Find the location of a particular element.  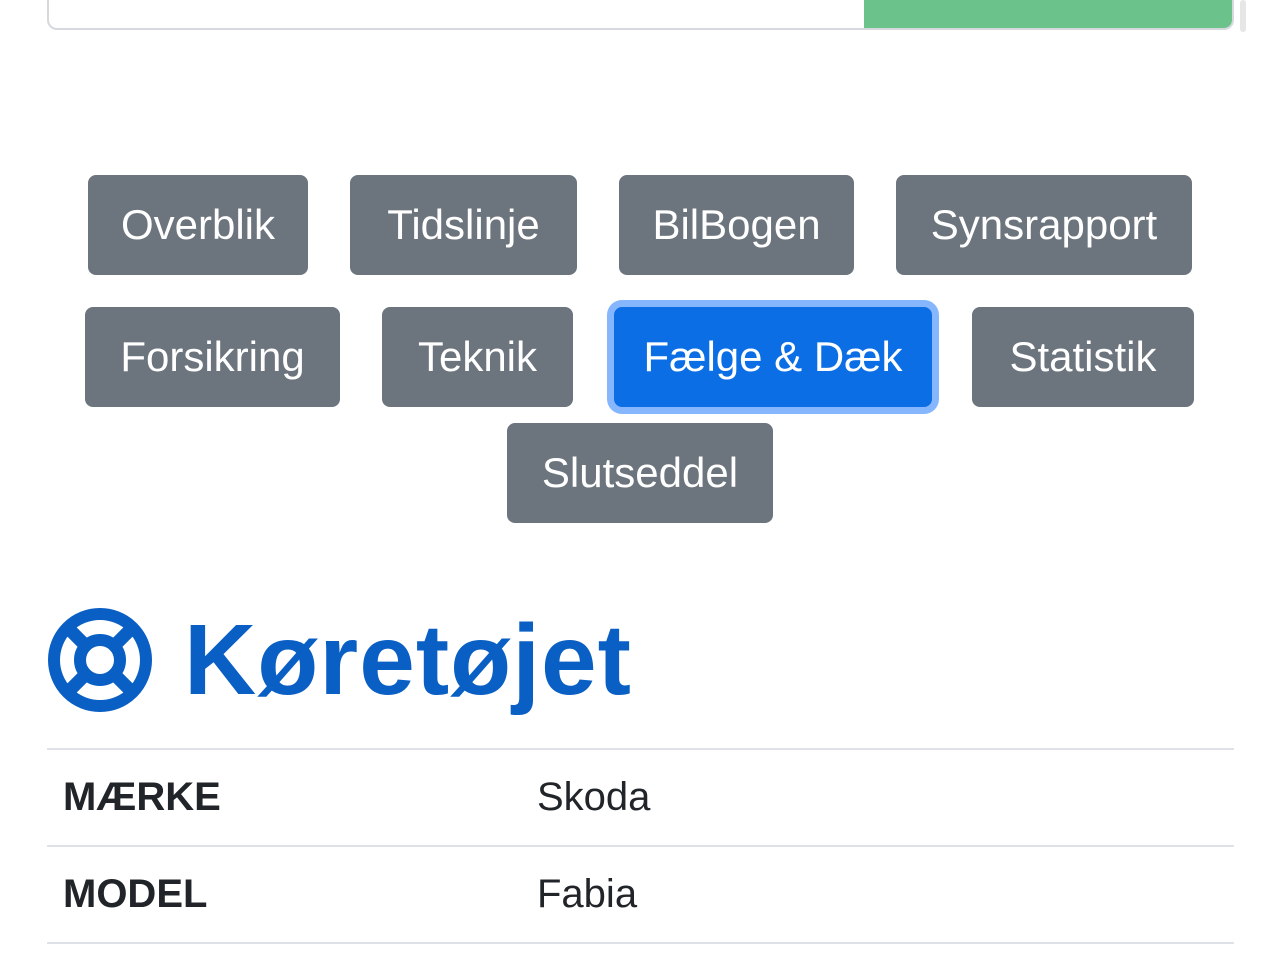

nav-button-faelge-daek: Fælge & Dæk is located at coordinates (773, 357).